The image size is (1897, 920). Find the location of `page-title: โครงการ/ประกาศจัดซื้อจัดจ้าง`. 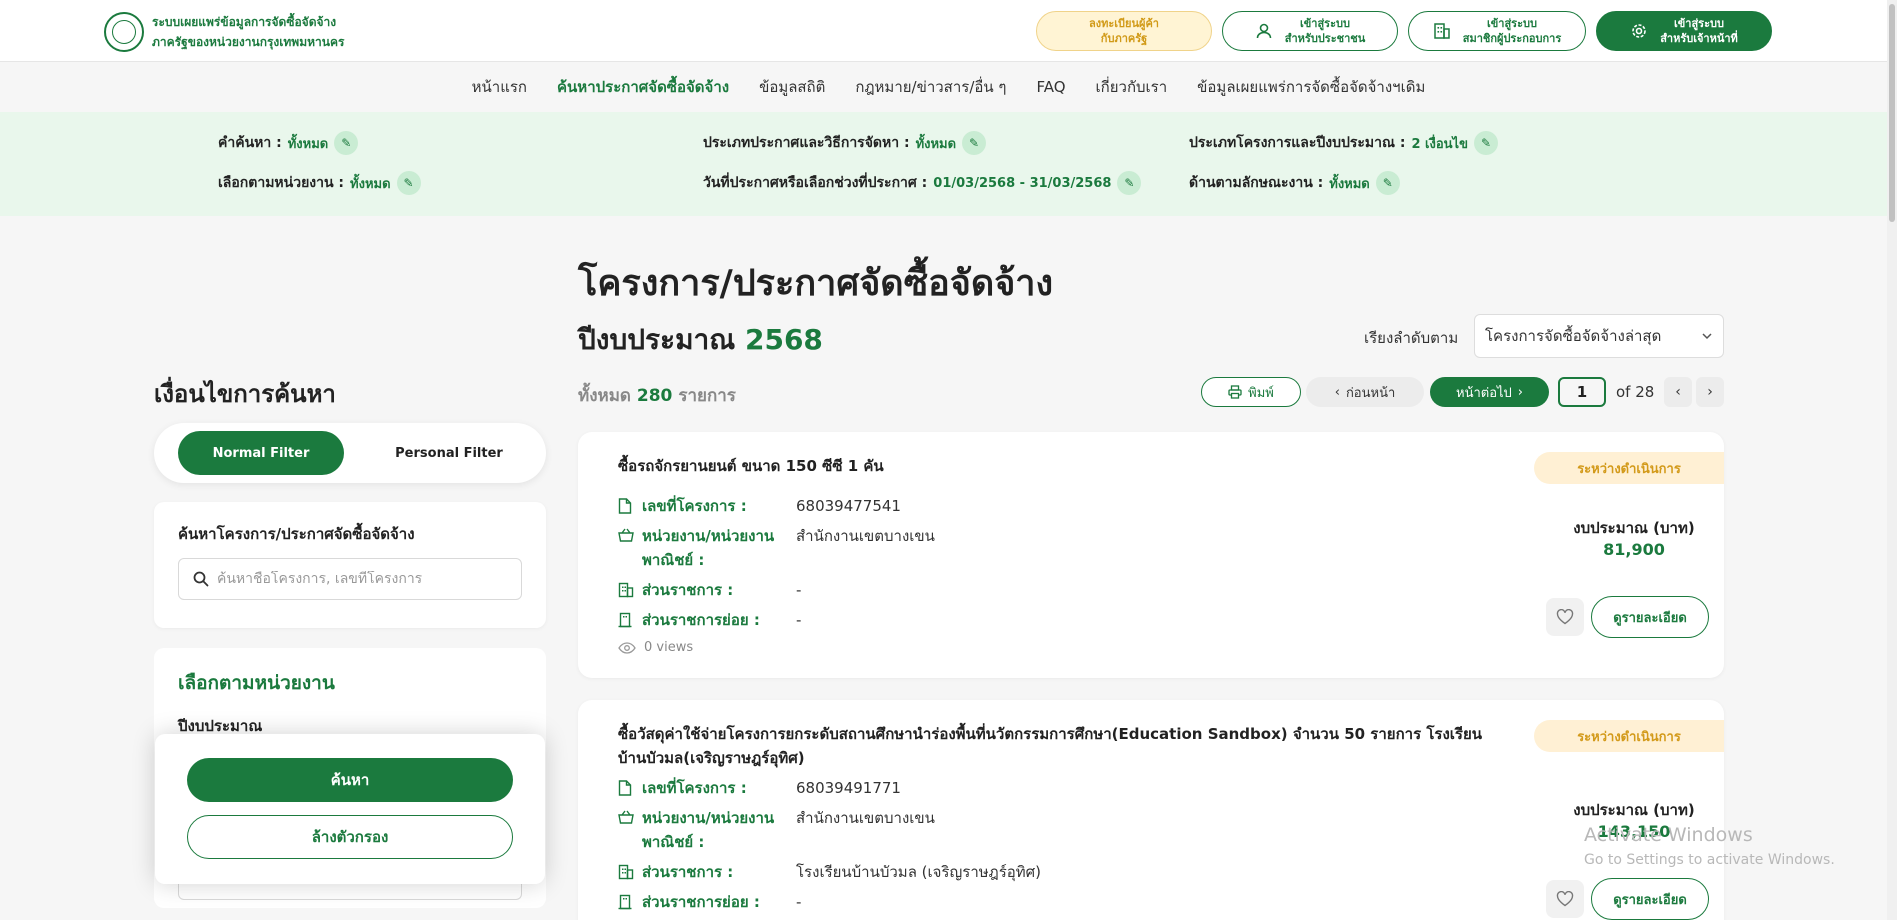

page-title: โครงการ/ประกาศจัดซื้อจัดจ้าง is located at coordinates (816, 283).